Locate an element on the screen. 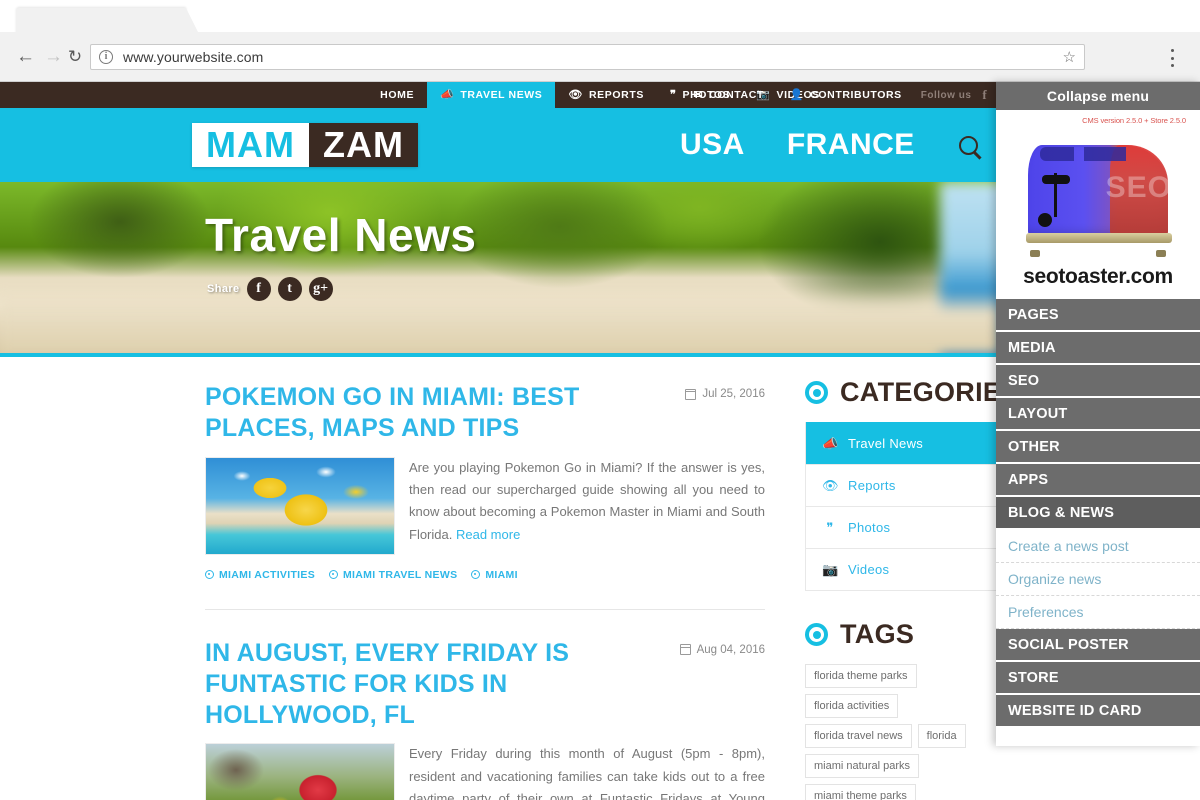 The height and width of the screenshot is (800, 1200). back-arrow-icon: ← is located at coordinates (25, 56).